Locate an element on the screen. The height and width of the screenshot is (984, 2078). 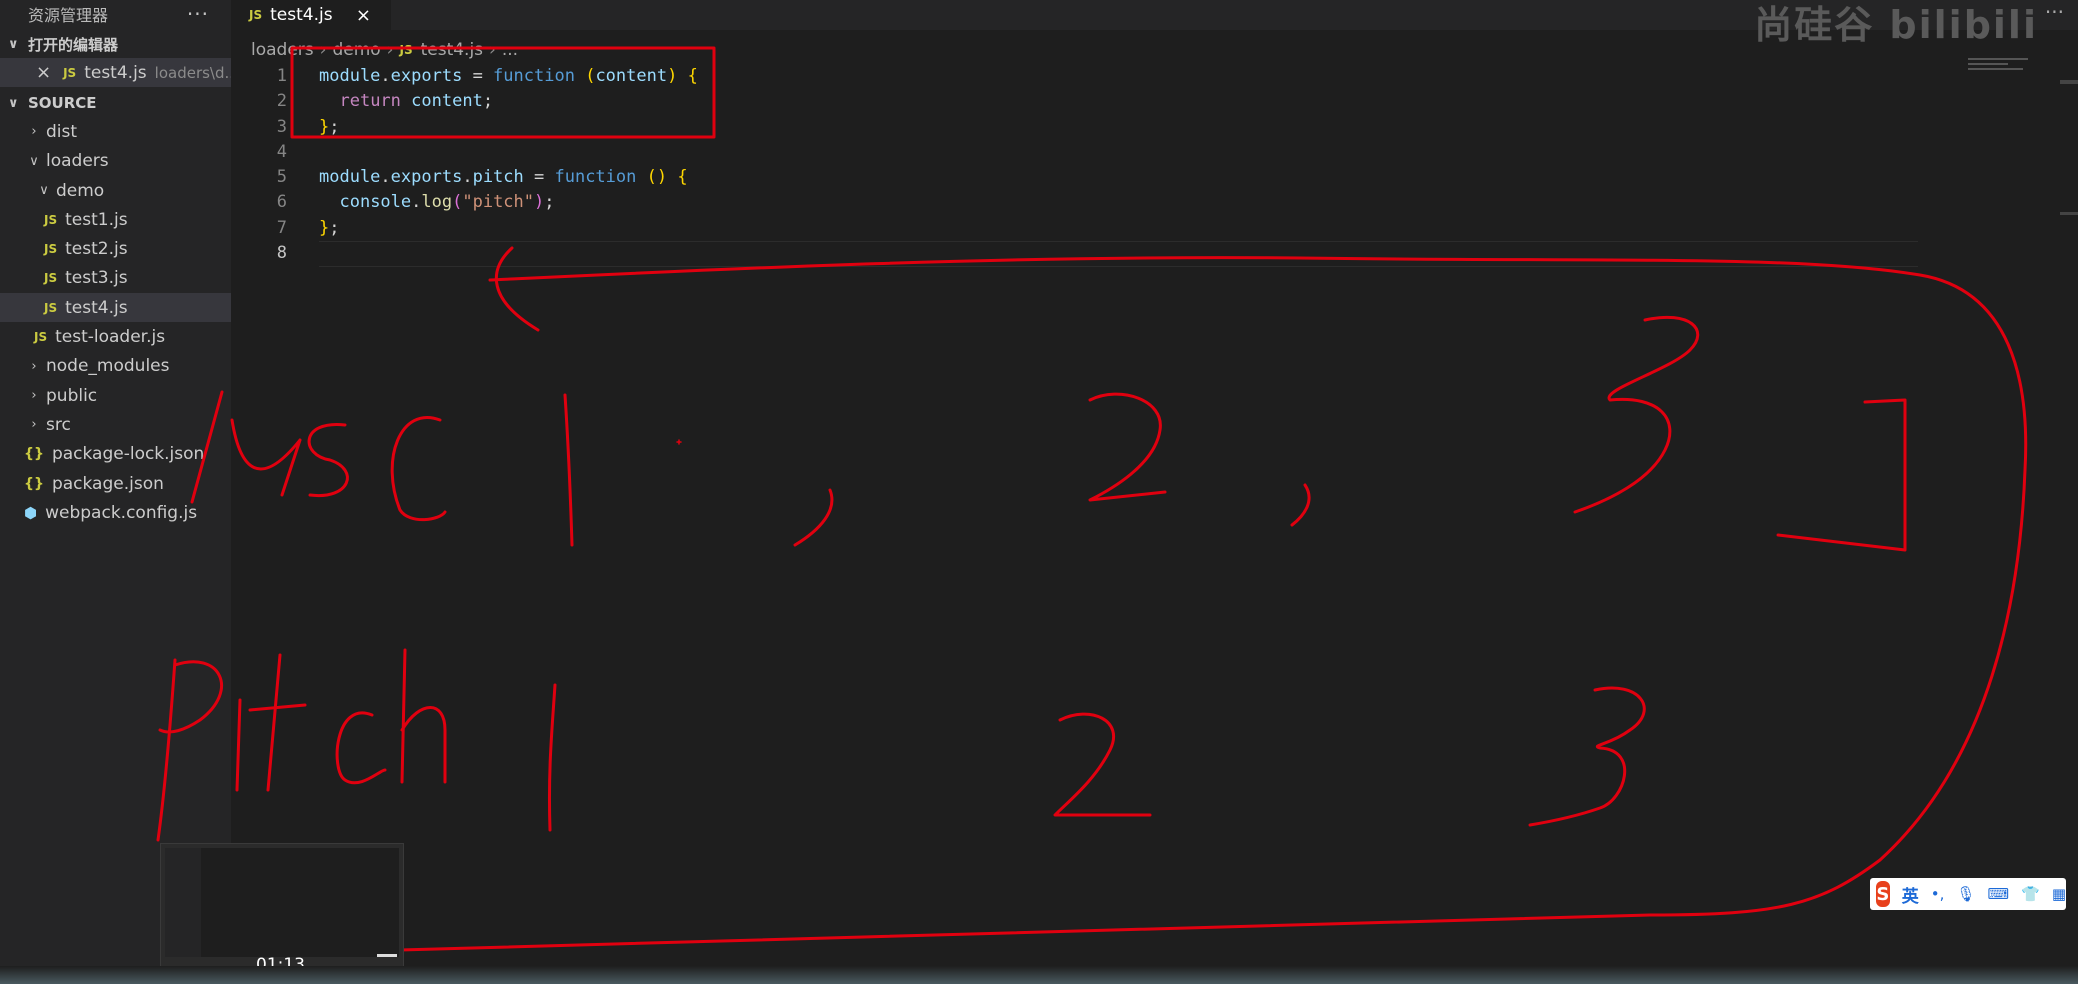
tree-item: JS test-loader.js is located at coordinates (115, 336).